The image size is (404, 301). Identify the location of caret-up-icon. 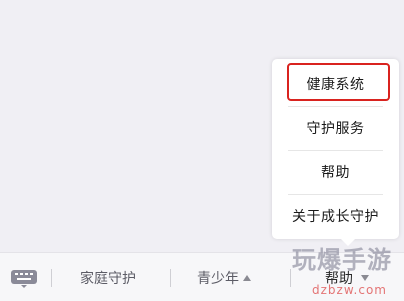
(247, 278).